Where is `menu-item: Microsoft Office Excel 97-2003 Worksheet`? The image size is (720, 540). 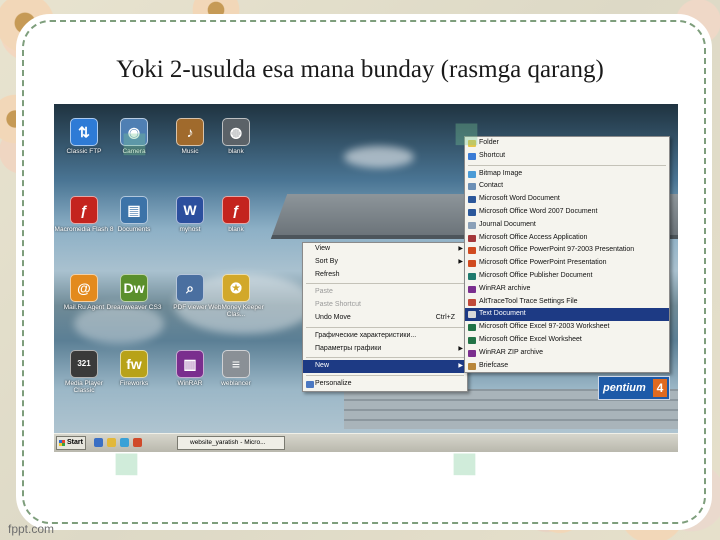
menu-item: Microsoft Office Excel 97-2003 Worksheet is located at coordinates (567, 327).